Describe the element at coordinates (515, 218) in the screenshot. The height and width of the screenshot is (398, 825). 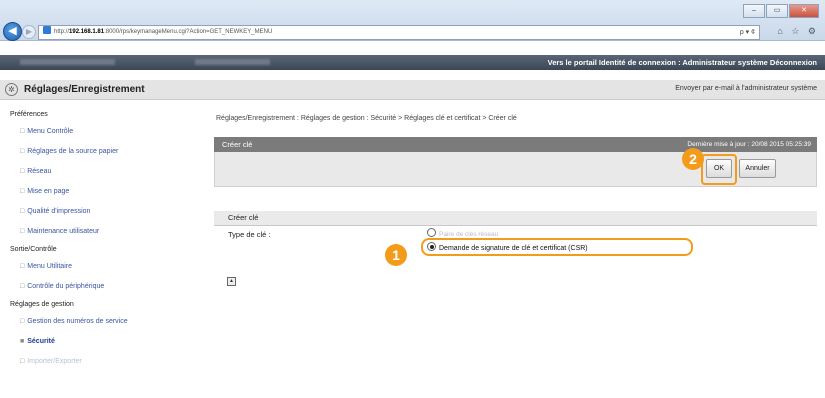
I see `section-title: Créer clé` at that location.